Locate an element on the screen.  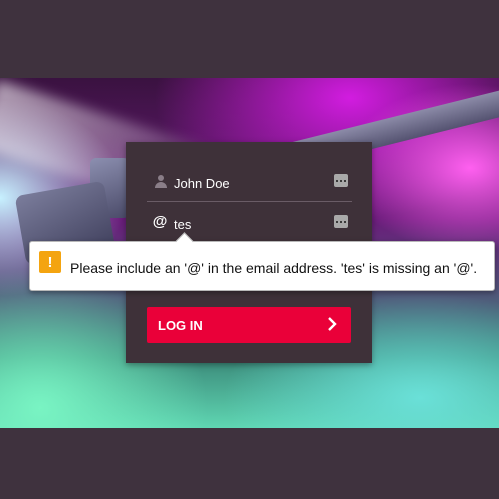
login-button: LOG IN is located at coordinates (249, 325).